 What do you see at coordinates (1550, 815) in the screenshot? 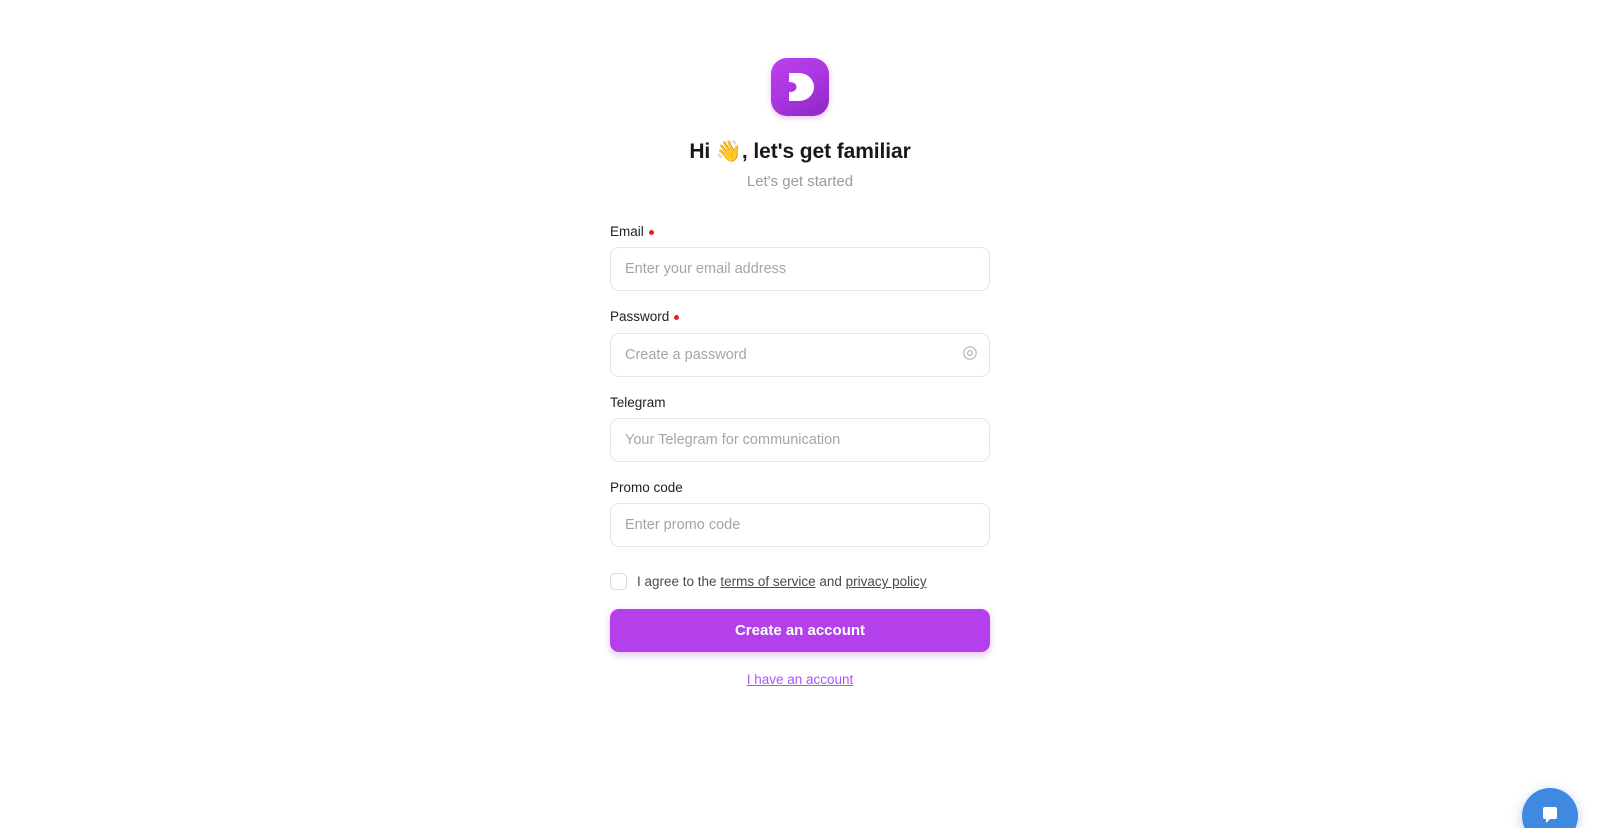
I see `chat-bubble-icon` at bounding box center [1550, 815].